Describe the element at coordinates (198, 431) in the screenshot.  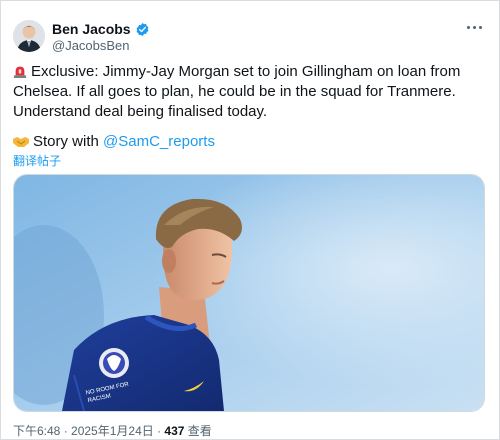
I see `views-label: 查看` at that location.